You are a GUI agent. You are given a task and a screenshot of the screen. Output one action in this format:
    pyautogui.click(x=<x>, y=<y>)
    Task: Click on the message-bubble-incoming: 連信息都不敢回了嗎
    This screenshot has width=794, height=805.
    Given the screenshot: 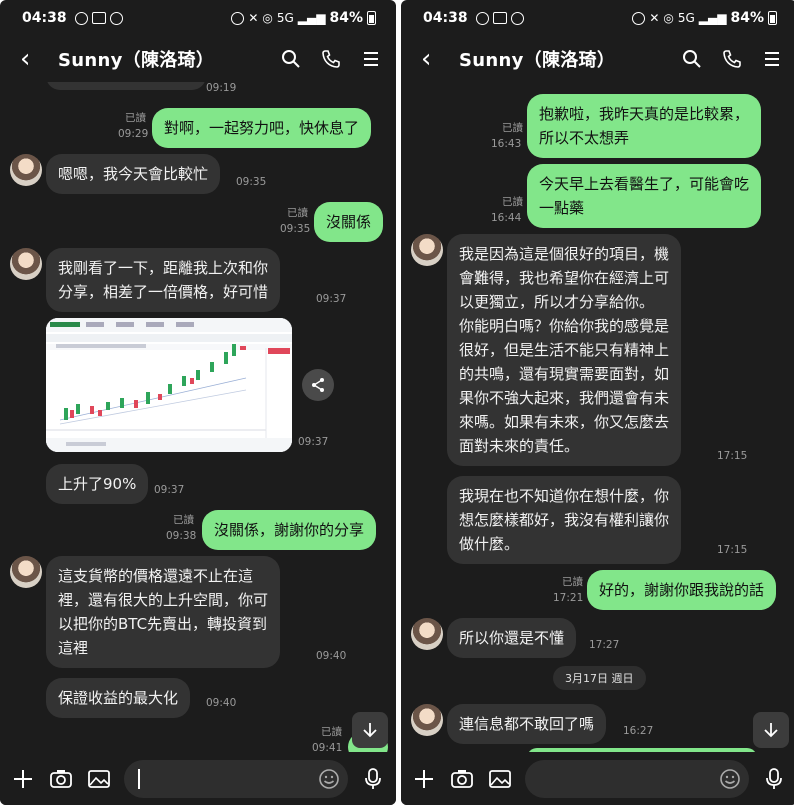 What is the action you would take?
    pyautogui.click(x=527, y=724)
    